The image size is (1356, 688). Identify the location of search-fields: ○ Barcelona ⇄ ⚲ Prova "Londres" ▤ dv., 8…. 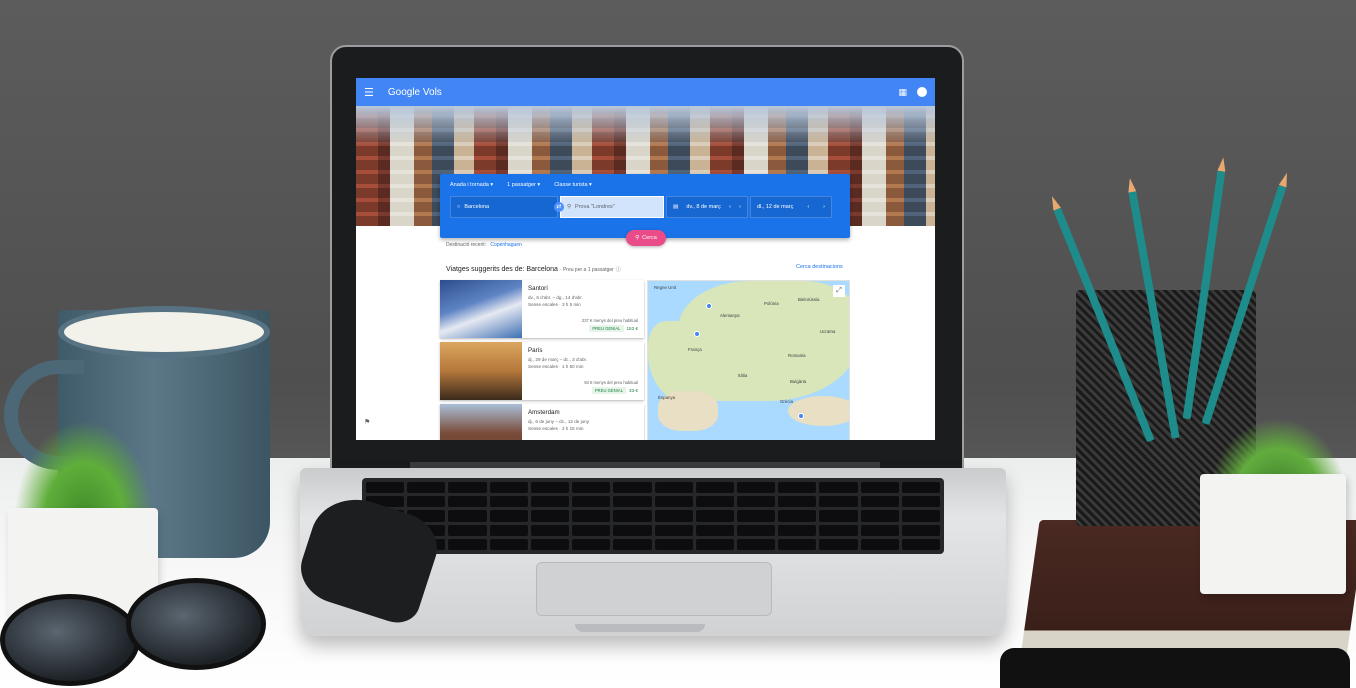
(645, 207).